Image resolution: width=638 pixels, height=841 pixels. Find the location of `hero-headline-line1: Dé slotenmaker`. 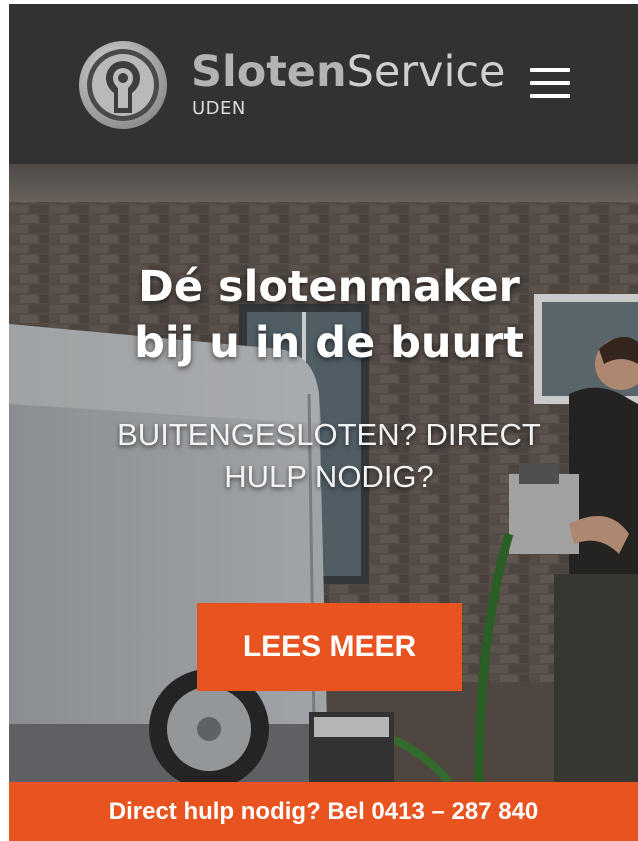

hero-headline-line1: Dé slotenmaker is located at coordinates (329, 287).